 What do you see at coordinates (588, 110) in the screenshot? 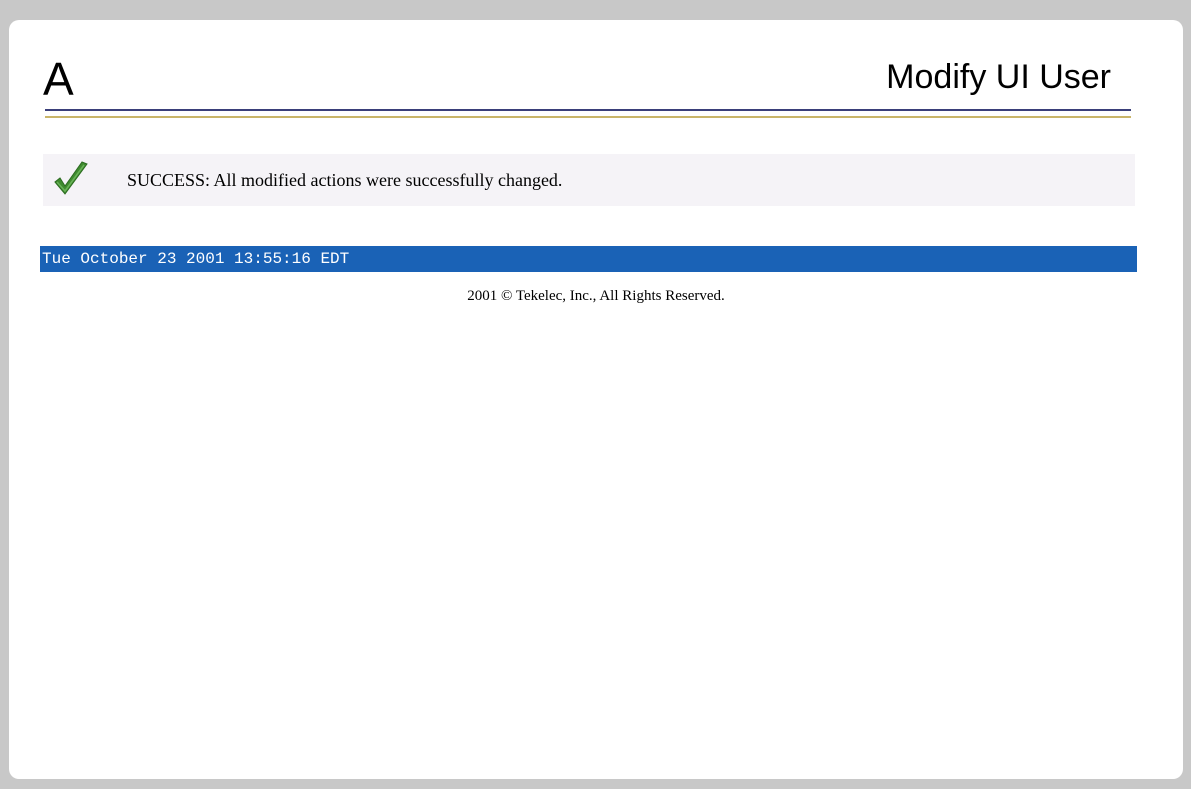
I see `header-rule-top` at bounding box center [588, 110].